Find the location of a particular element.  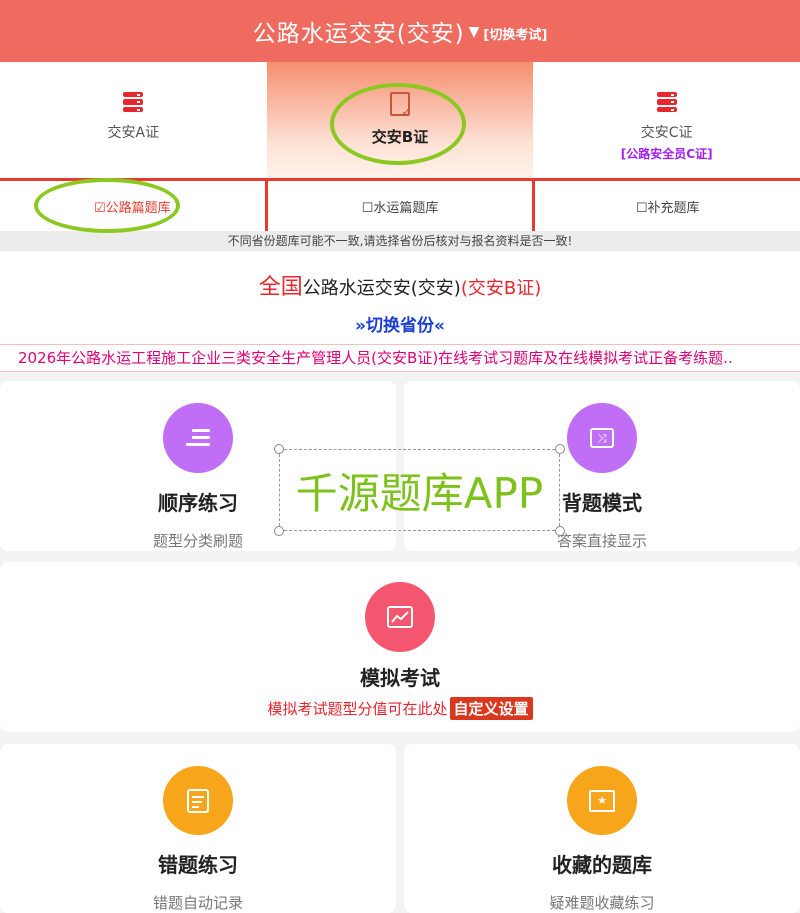

province-region: 全国 is located at coordinates (280, 287).